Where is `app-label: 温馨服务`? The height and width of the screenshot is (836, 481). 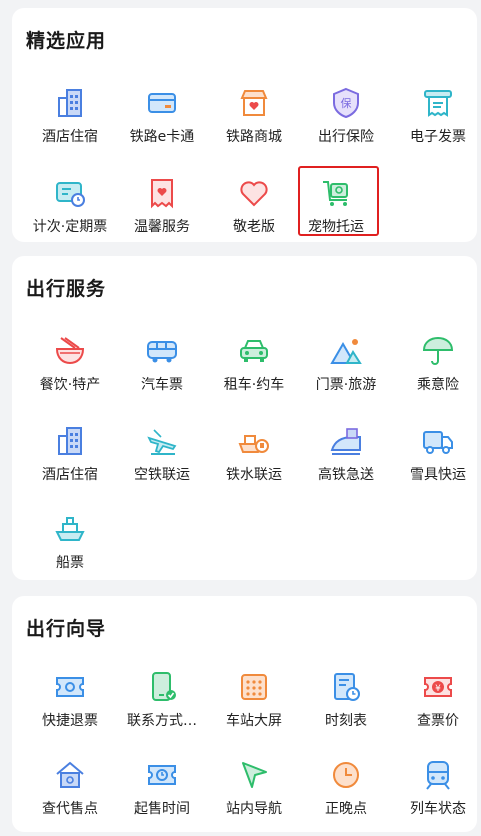 app-label: 温馨服务 is located at coordinates (162, 227).